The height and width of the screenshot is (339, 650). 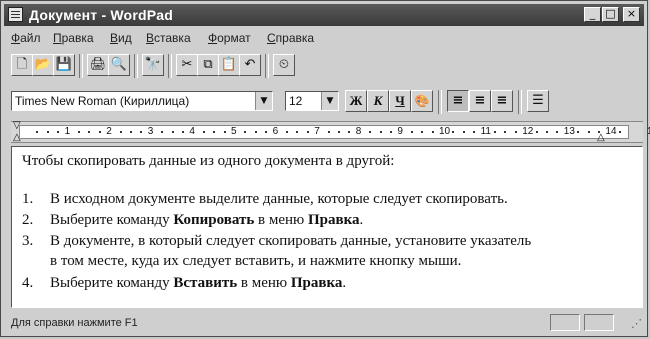 What do you see at coordinates (611, 131) in the screenshot?
I see `ruler-number: 14` at bounding box center [611, 131].